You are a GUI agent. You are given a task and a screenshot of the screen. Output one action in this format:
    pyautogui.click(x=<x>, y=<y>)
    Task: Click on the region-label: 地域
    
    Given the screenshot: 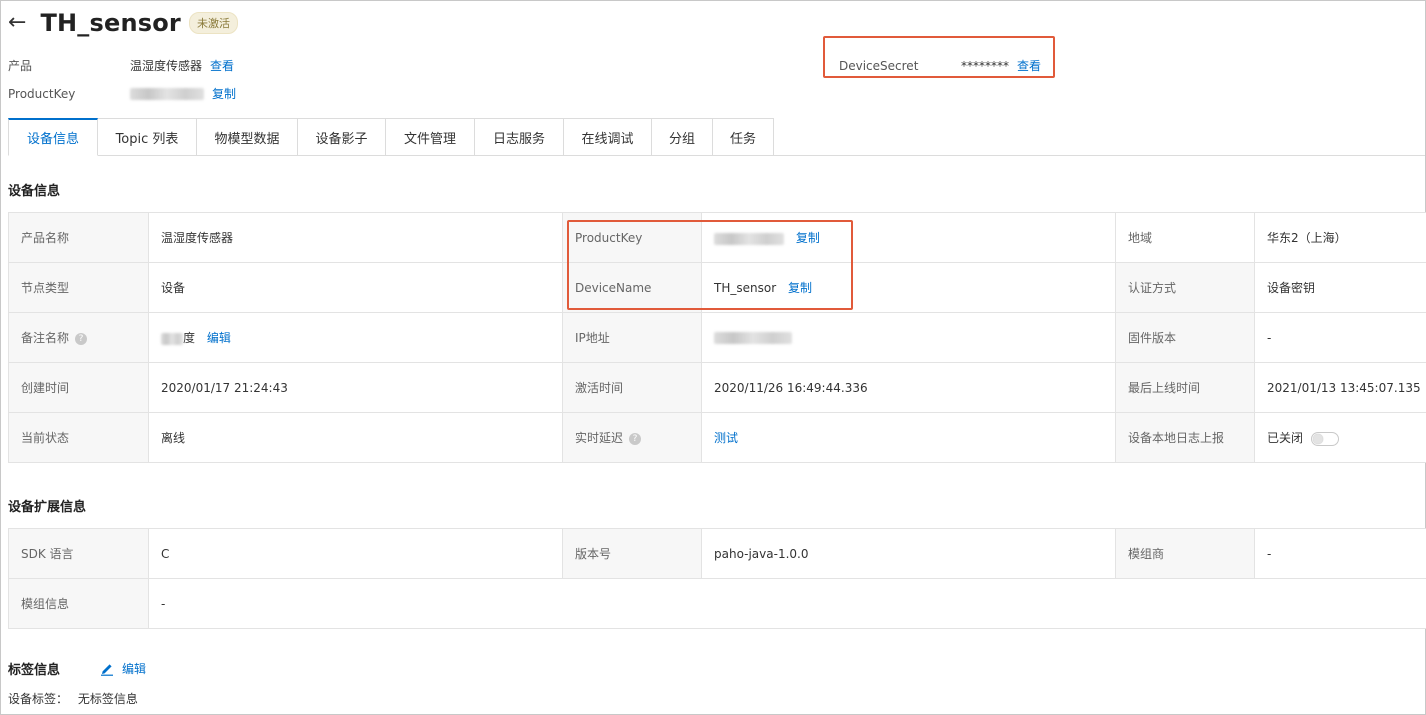 What is the action you would take?
    pyautogui.click(x=1185, y=237)
    